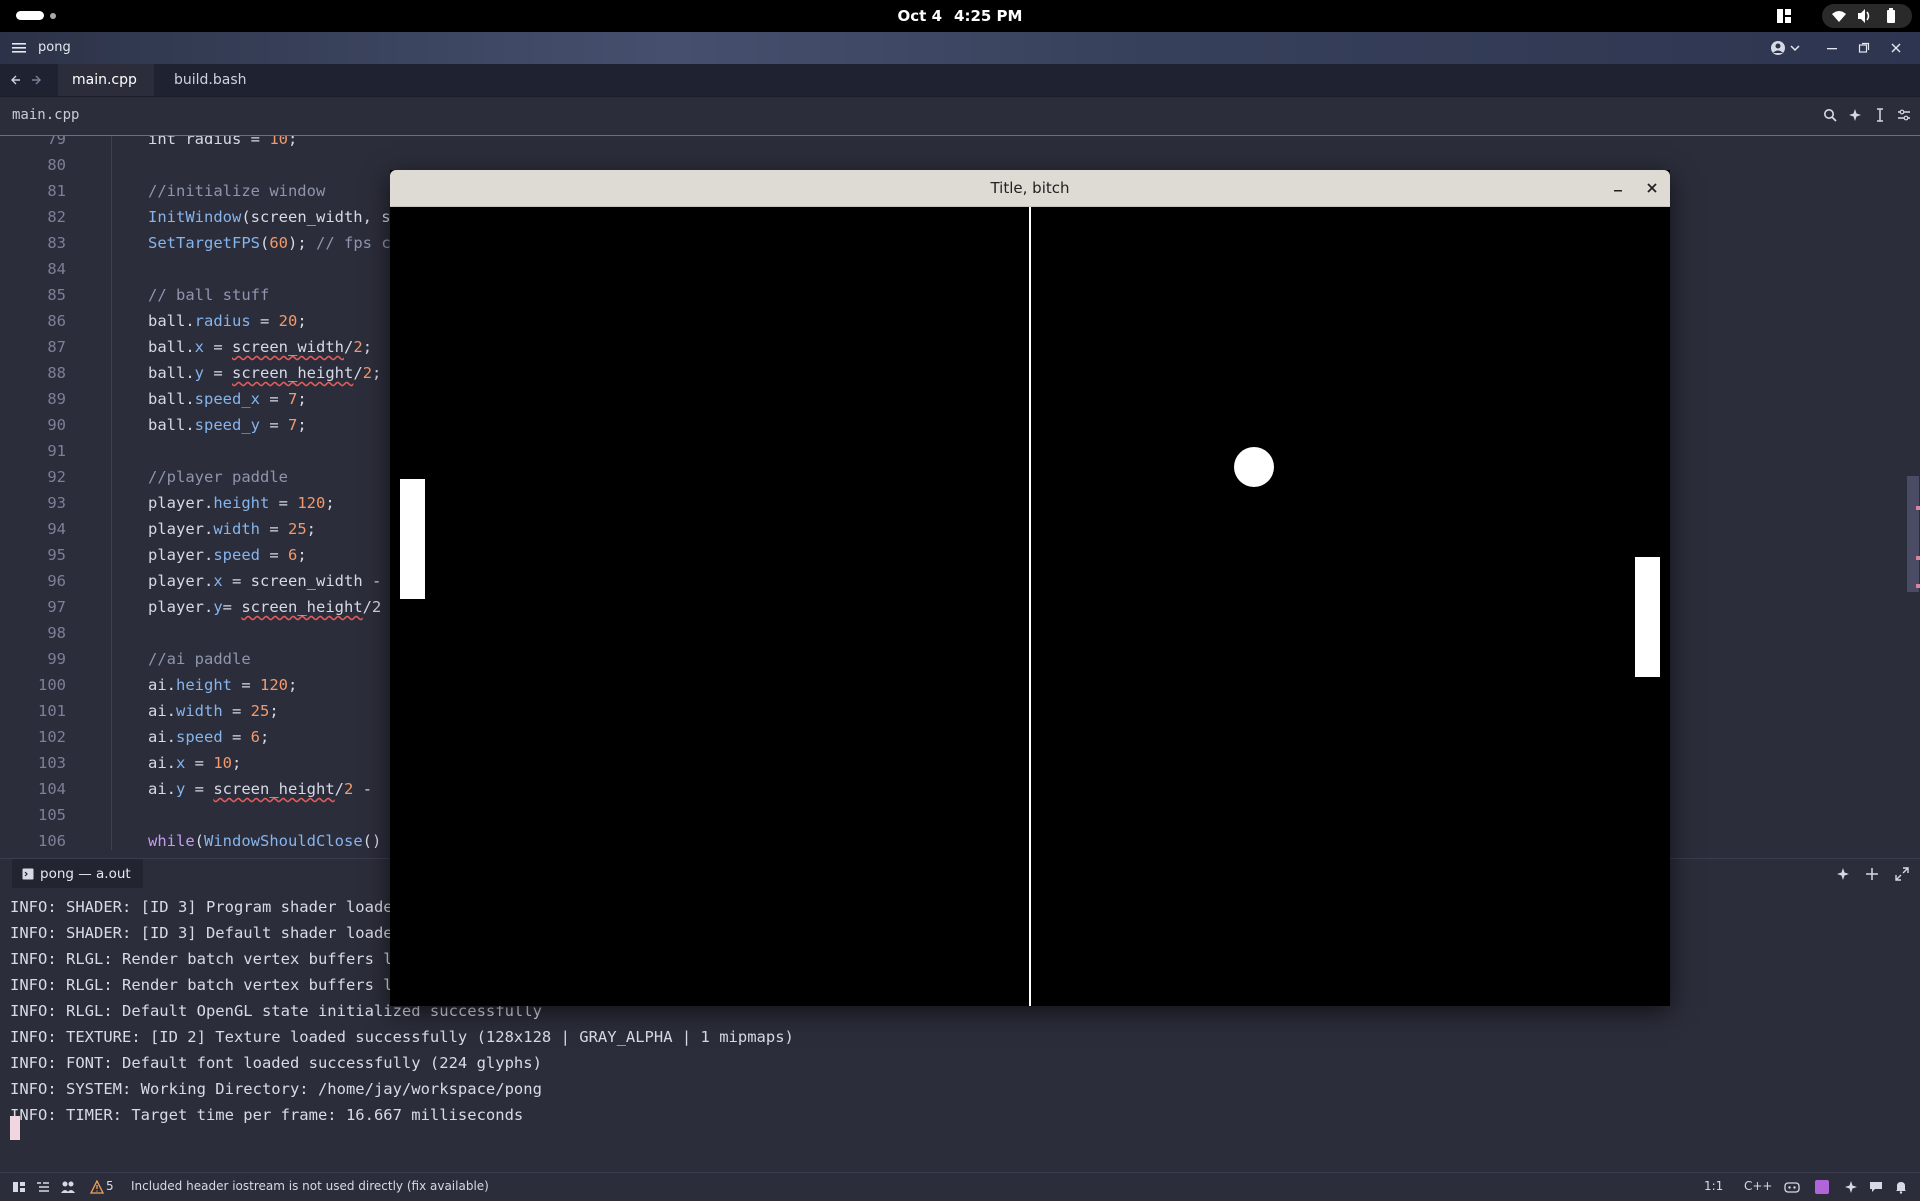  What do you see at coordinates (19, 48) in the screenshot?
I see `menu-icon` at bounding box center [19, 48].